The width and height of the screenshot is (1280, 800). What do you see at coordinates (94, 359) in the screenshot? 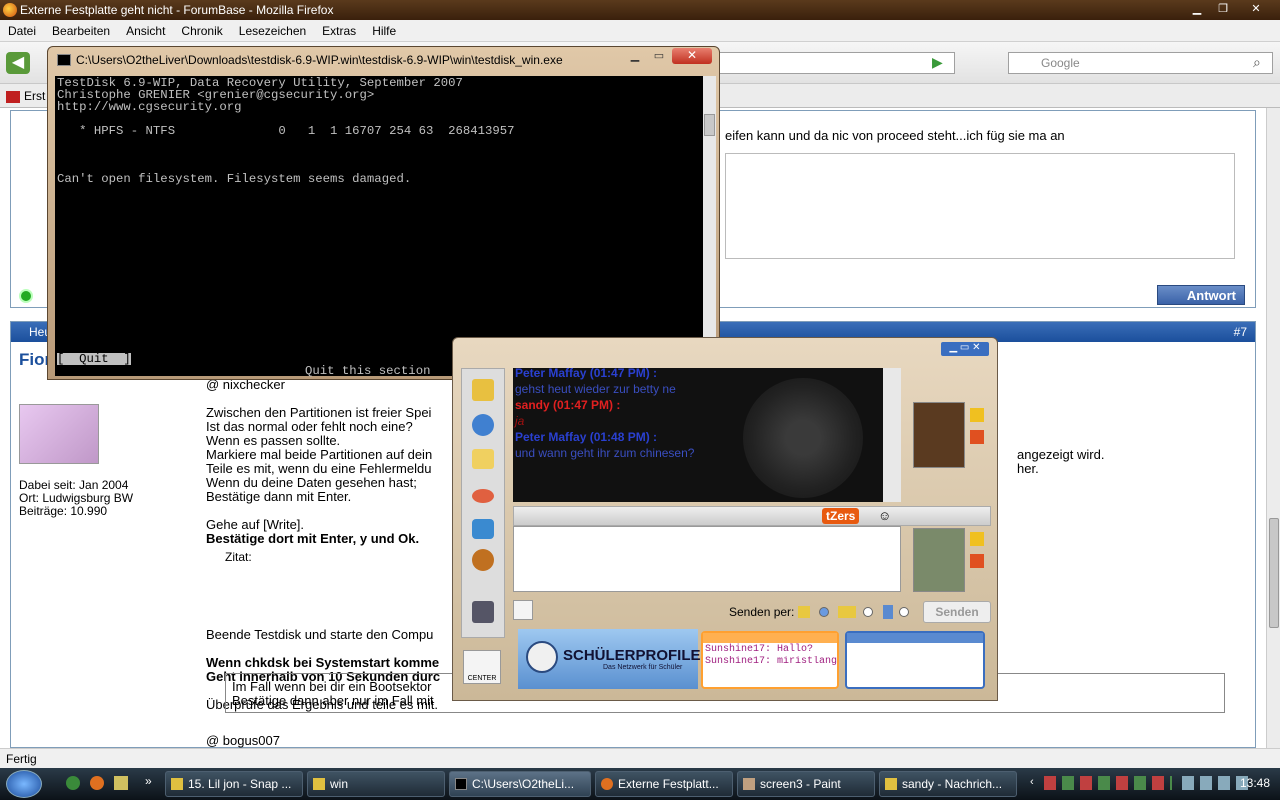
I see `quit-button: [ Quit ]` at bounding box center [94, 359].